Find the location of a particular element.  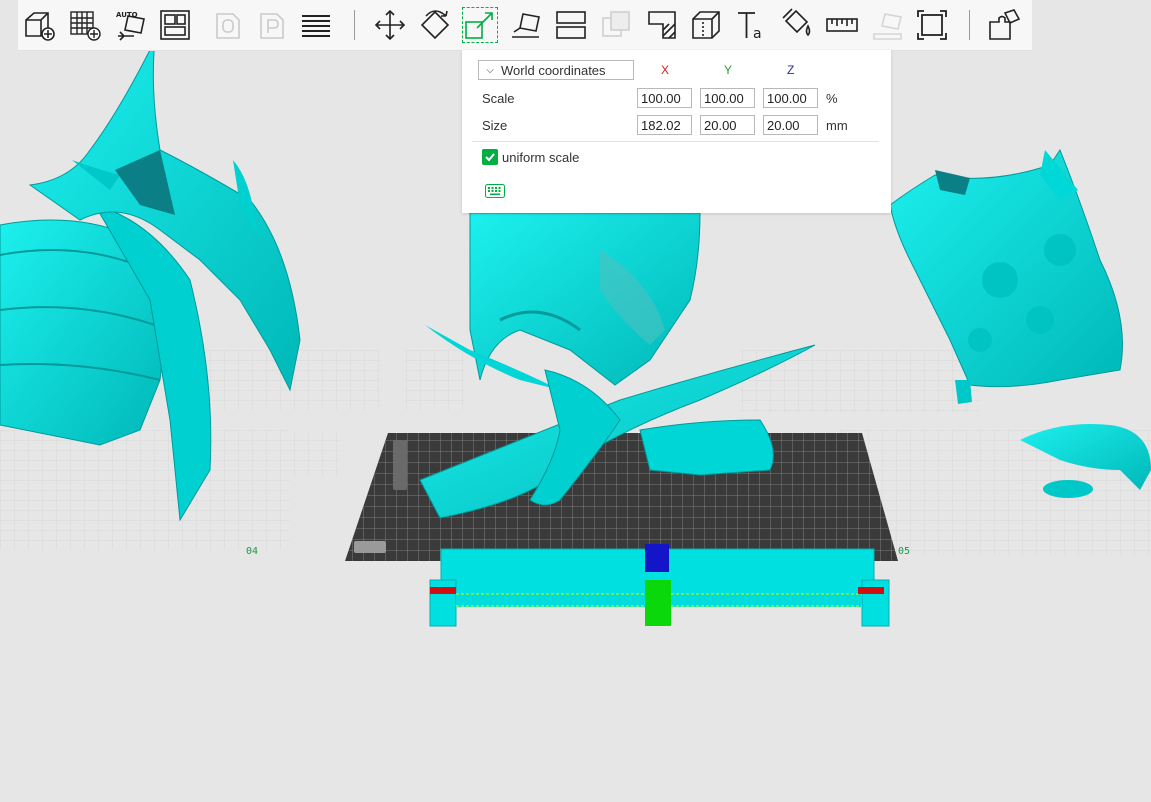

scale-unit: % is located at coordinates (832, 98).